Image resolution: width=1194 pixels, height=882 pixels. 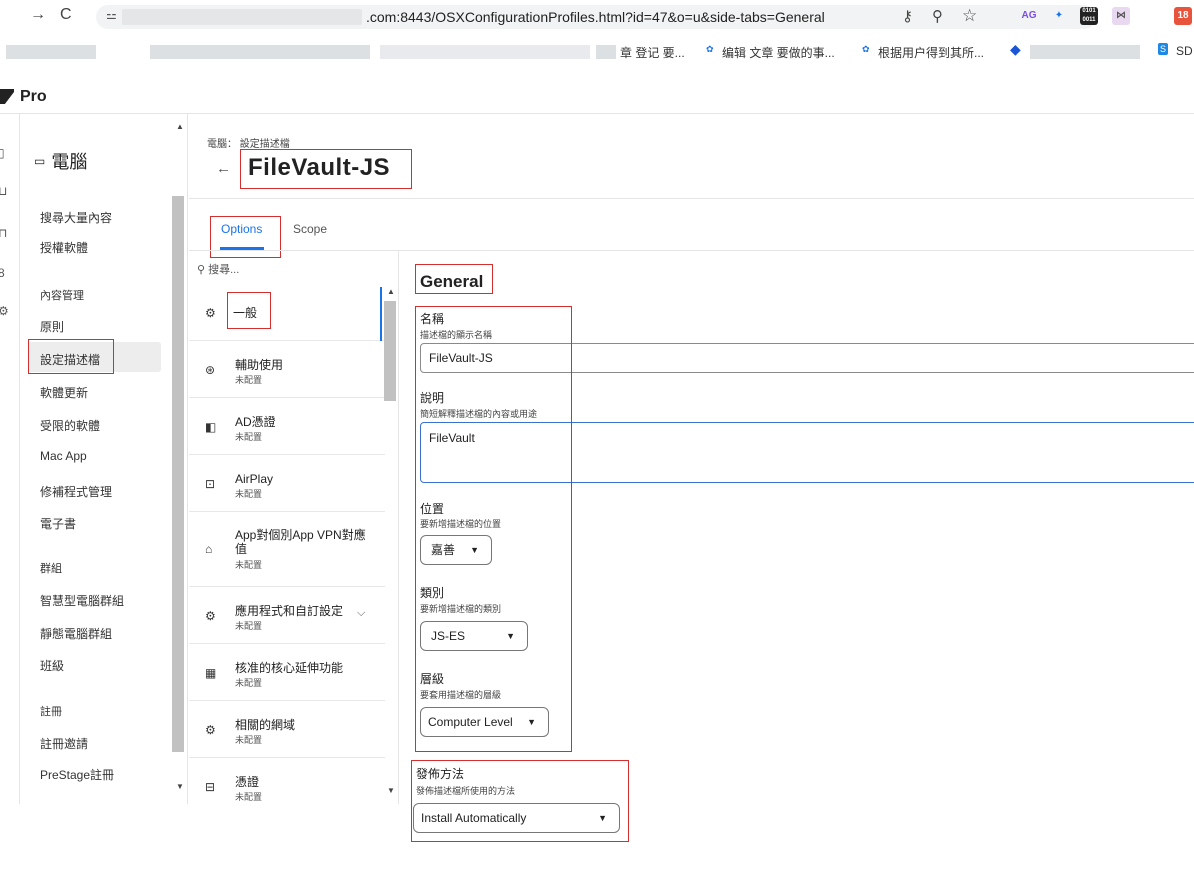 What do you see at coordinates (1089, 16) in the screenshot?
I see `extension-binary-icon: 0101 0011` at bounding box center [1089, 16].